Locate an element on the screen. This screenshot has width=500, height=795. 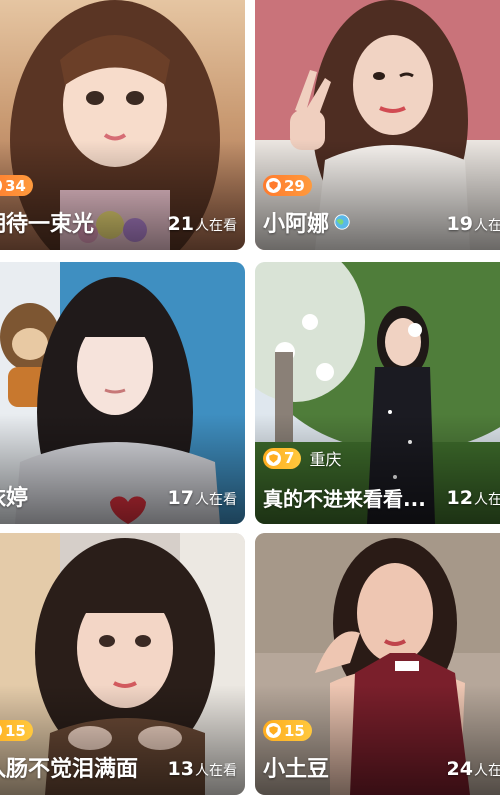
streamer-name: 期待一束光 is located at coordinates (47, 224).